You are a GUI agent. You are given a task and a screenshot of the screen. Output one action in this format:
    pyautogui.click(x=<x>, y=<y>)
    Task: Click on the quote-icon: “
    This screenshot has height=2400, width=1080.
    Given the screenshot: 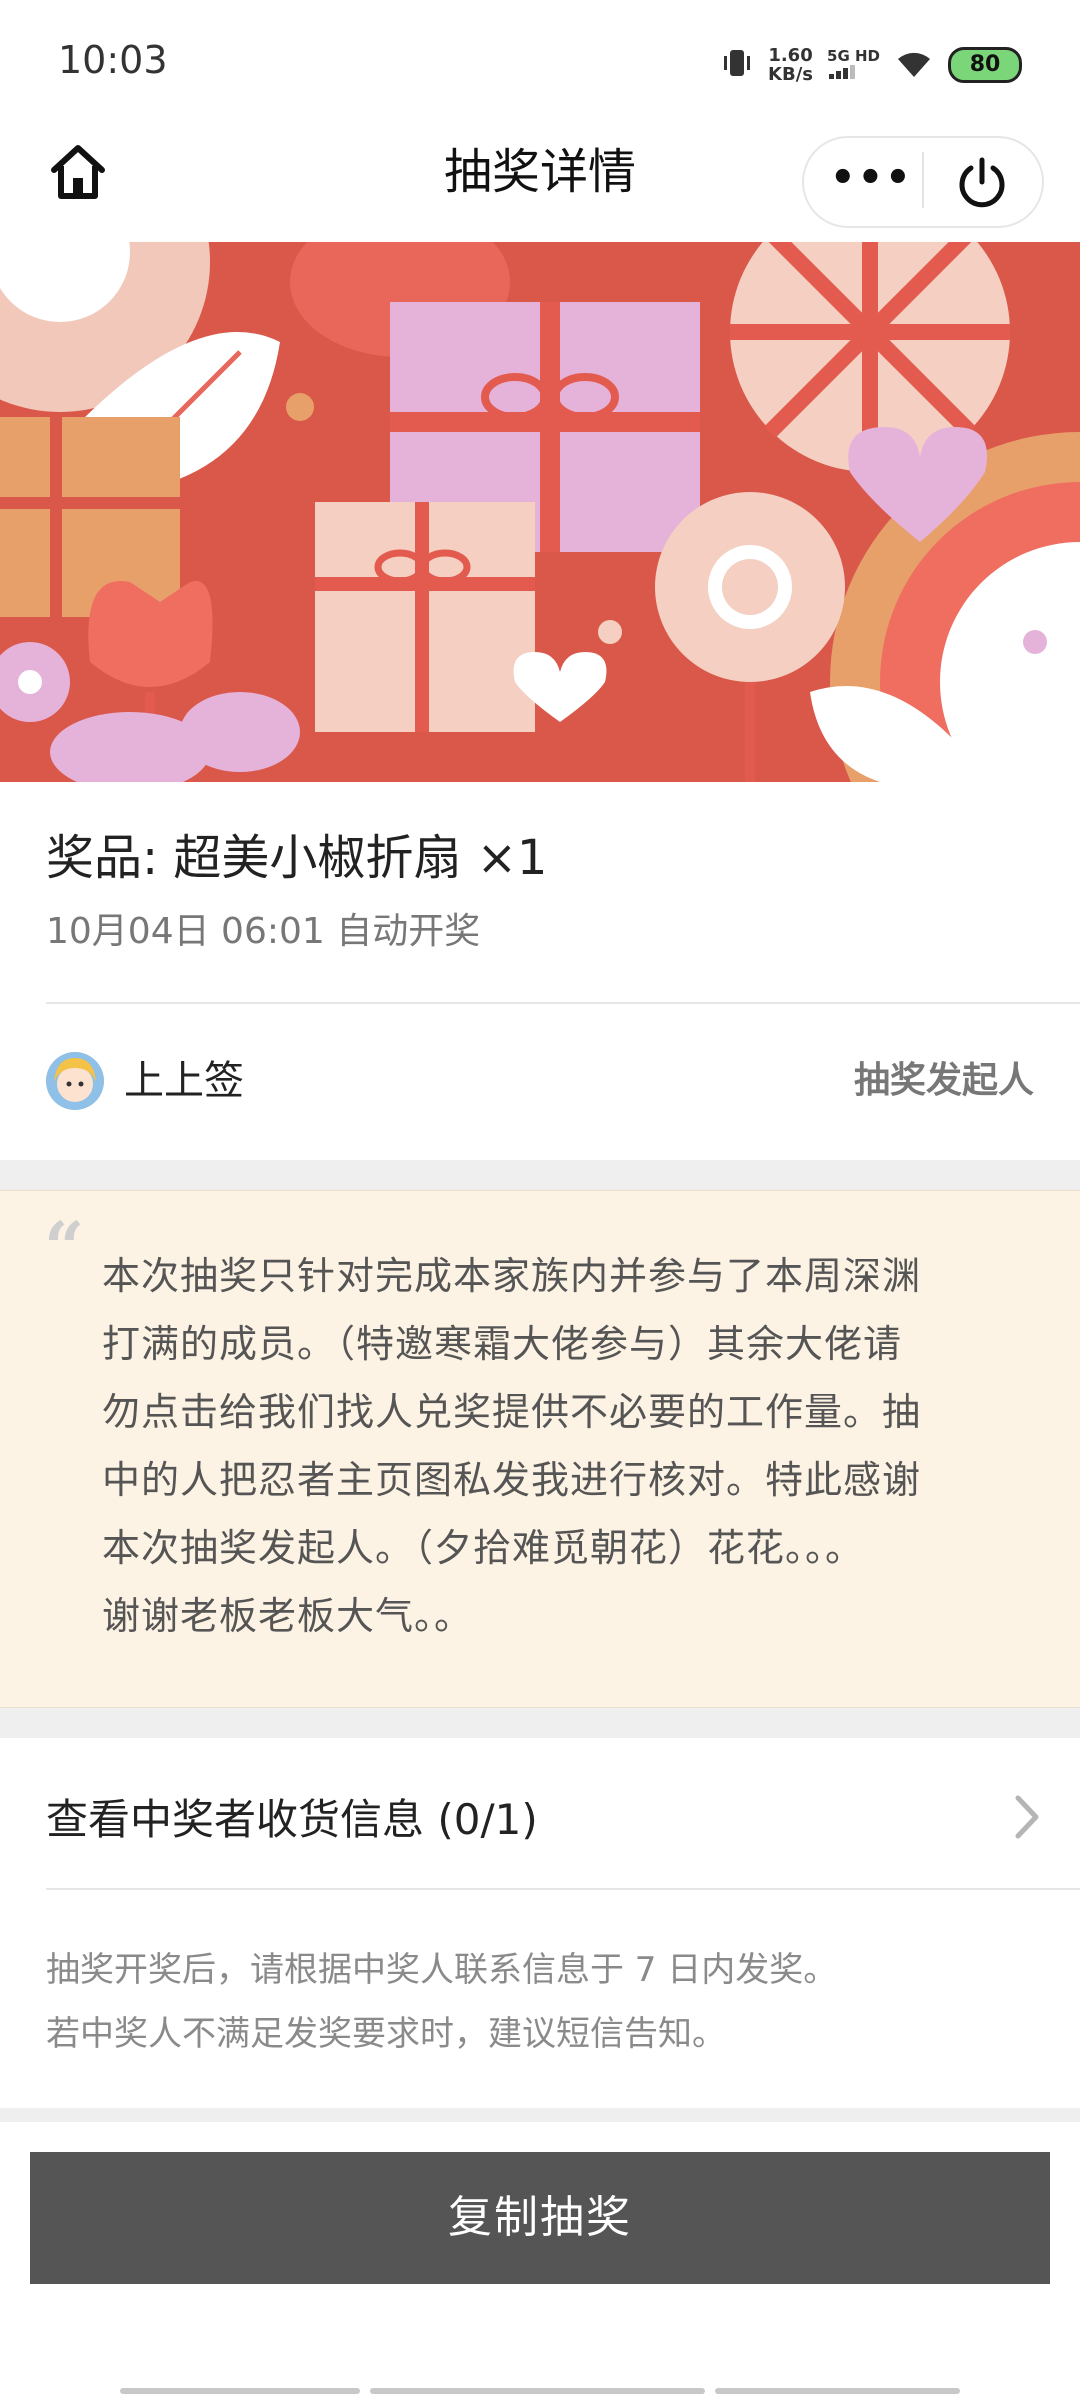 What is the action you would take?
    pyautogui.click(x=64, y=1247)
    